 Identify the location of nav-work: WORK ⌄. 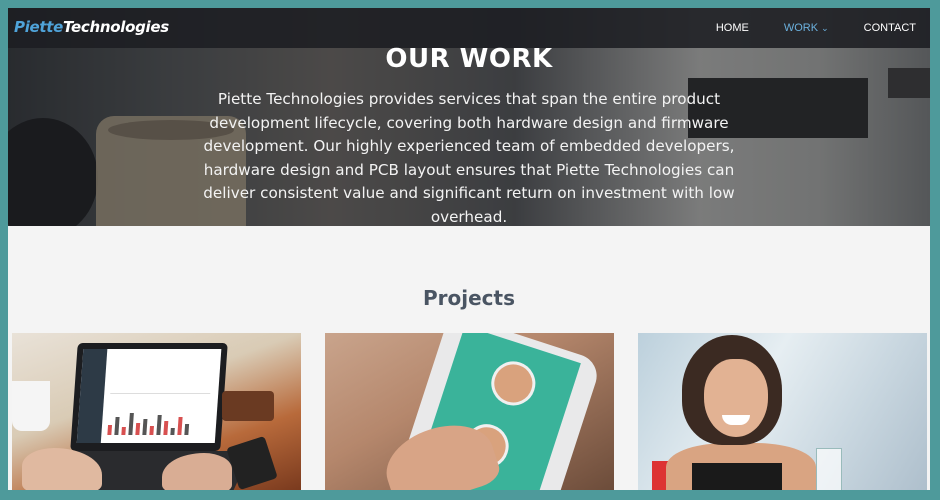
(806, 28).